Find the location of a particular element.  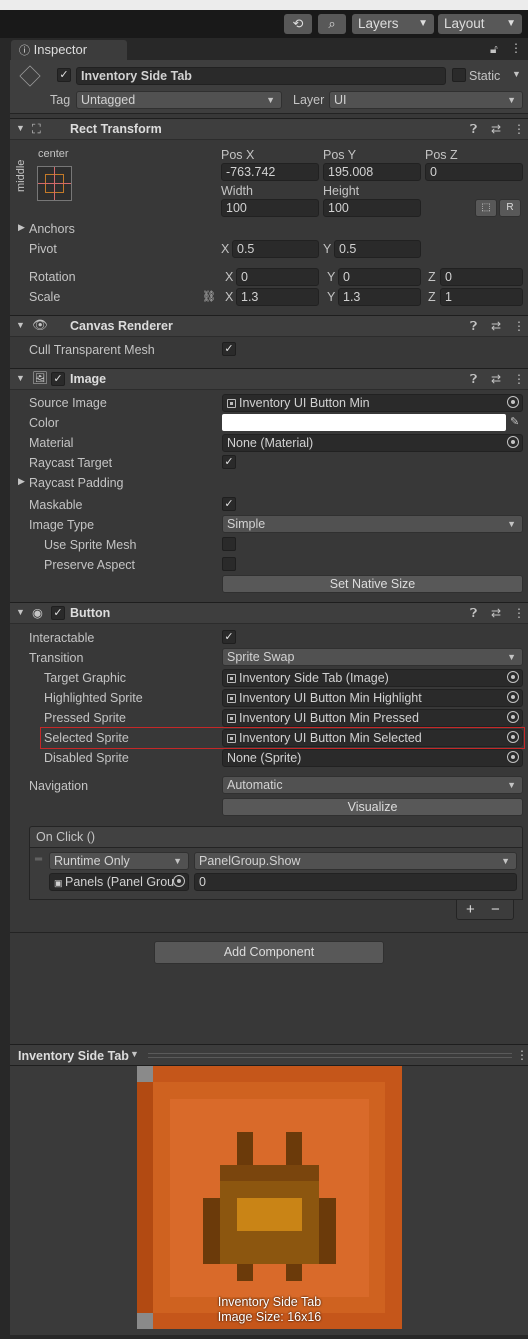

pivot-y-field: 0.5 is located at coordinates (377, 249).